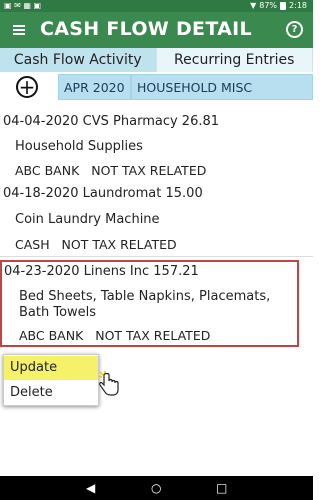 This screenshot has height=500, width=320. I want to click on entry-bank-name: CASH, so click(32, 244).